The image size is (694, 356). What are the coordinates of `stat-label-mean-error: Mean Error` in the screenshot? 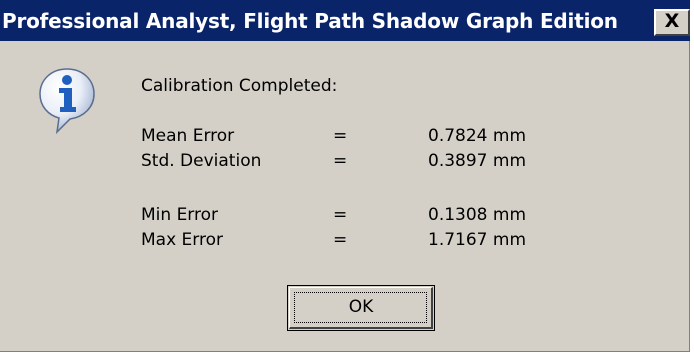 It's located at (188, 136).